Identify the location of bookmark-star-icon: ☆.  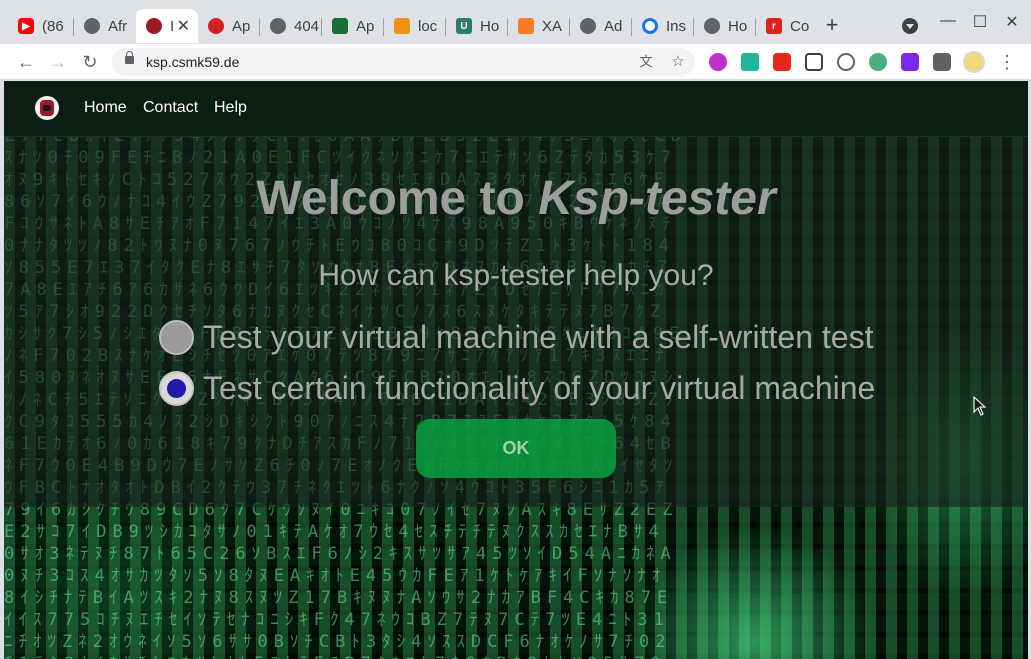
(678, 62).